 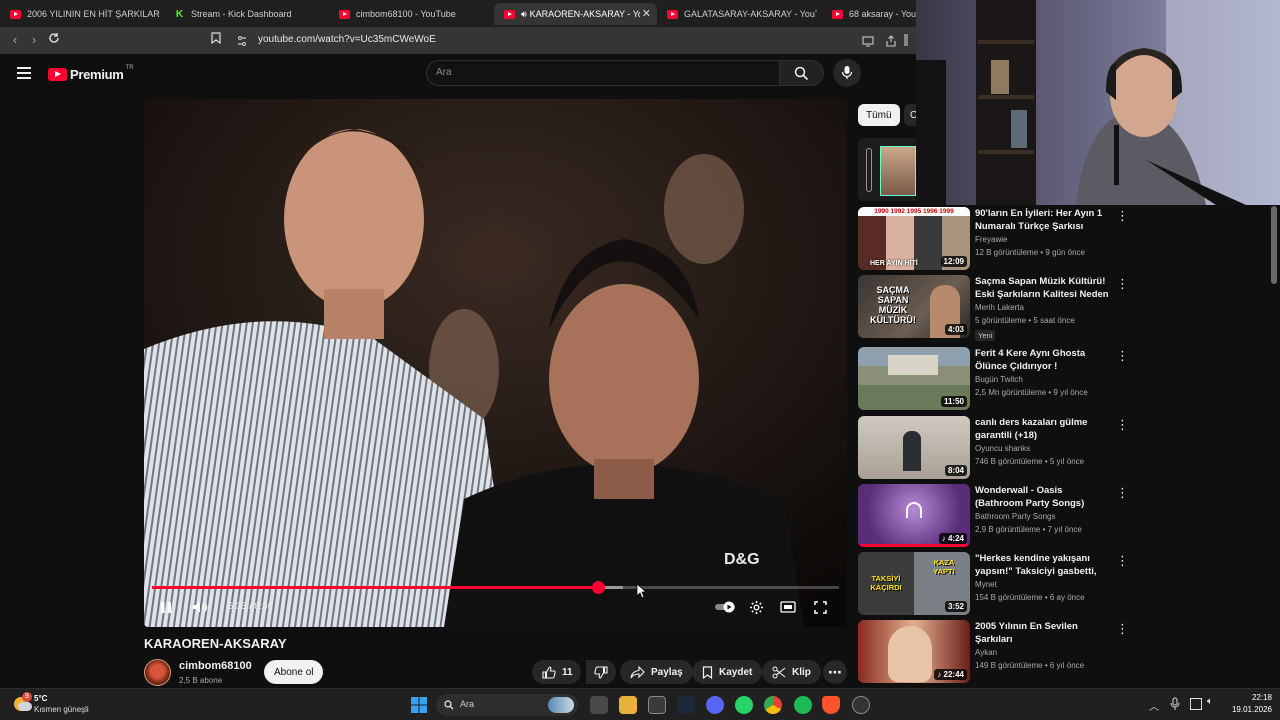 What do you see at coordinates (869, 14) in the screenshot?
I see `browser-tab: 68 aksaray - YouTub` at bounding box center [869, 14].